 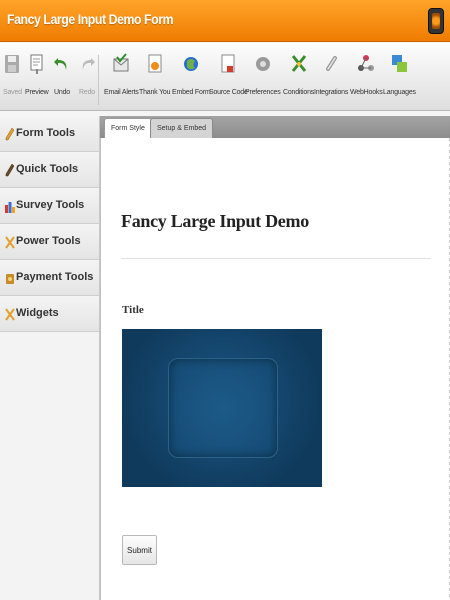 I want to click on money-icon, so click(x=10, y=279).